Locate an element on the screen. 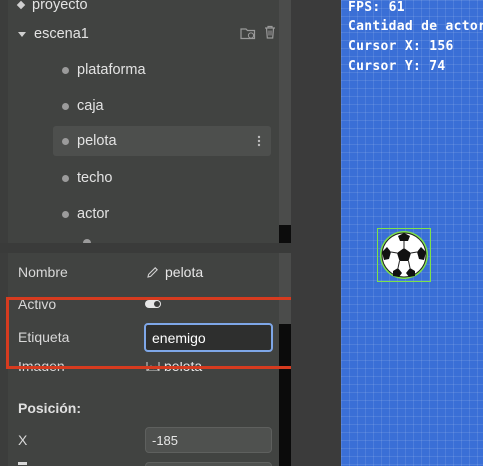 The height and width of the screenshot is (466, 483). tree-item-label: actor is located at coordinates (93, 214).